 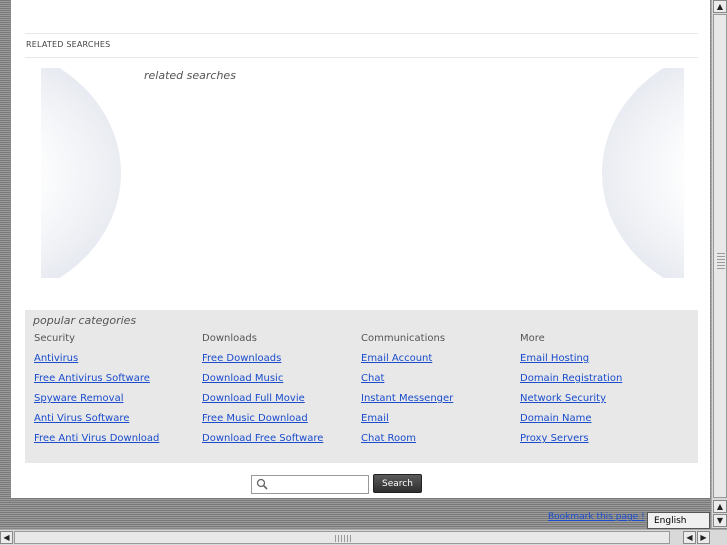 What do you see at coordinates (317, 484) in the screenshot?
I see `search-input` at bounding box center [317, 484].